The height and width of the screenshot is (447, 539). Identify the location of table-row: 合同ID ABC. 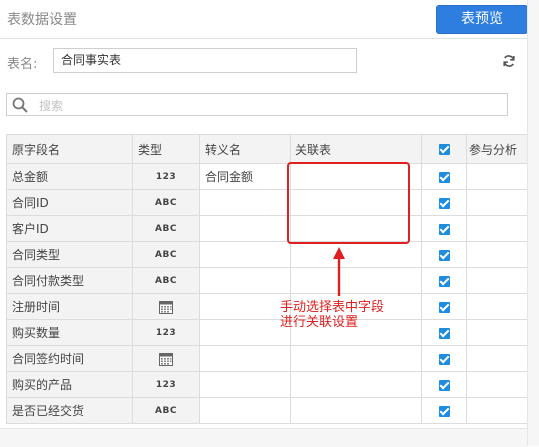
(269, 202).